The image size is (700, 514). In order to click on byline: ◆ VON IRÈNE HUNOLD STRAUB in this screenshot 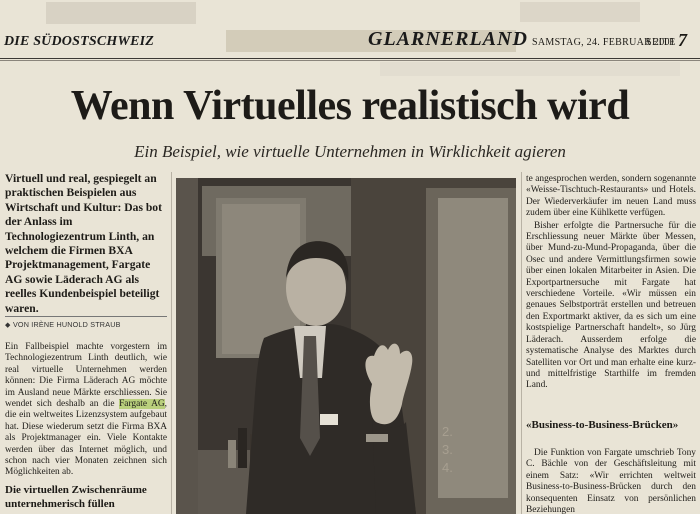, I will do `click(86, 322)`.